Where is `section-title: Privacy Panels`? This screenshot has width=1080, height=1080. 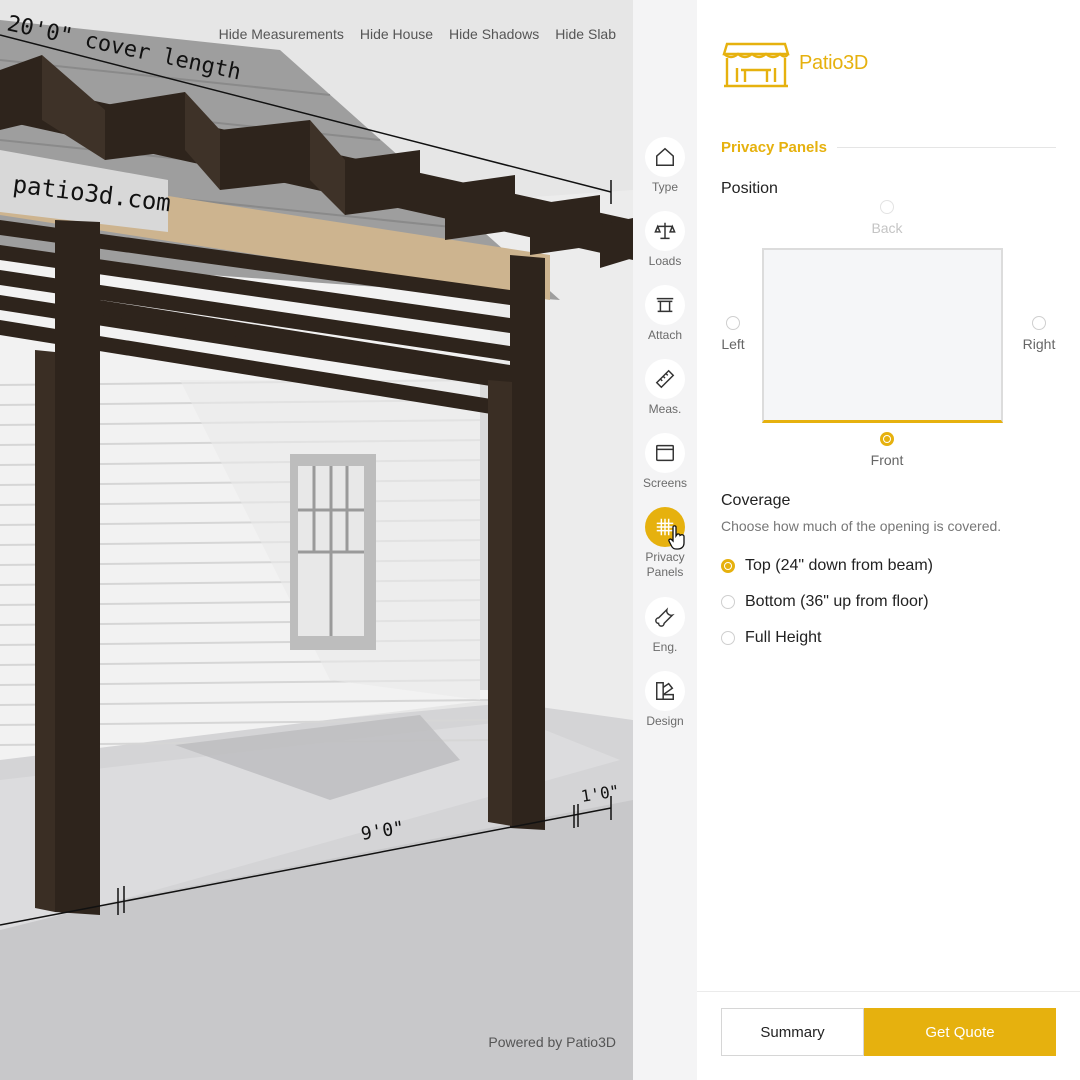
section-title: Privacy Panels is located at coordinates (774, 147).